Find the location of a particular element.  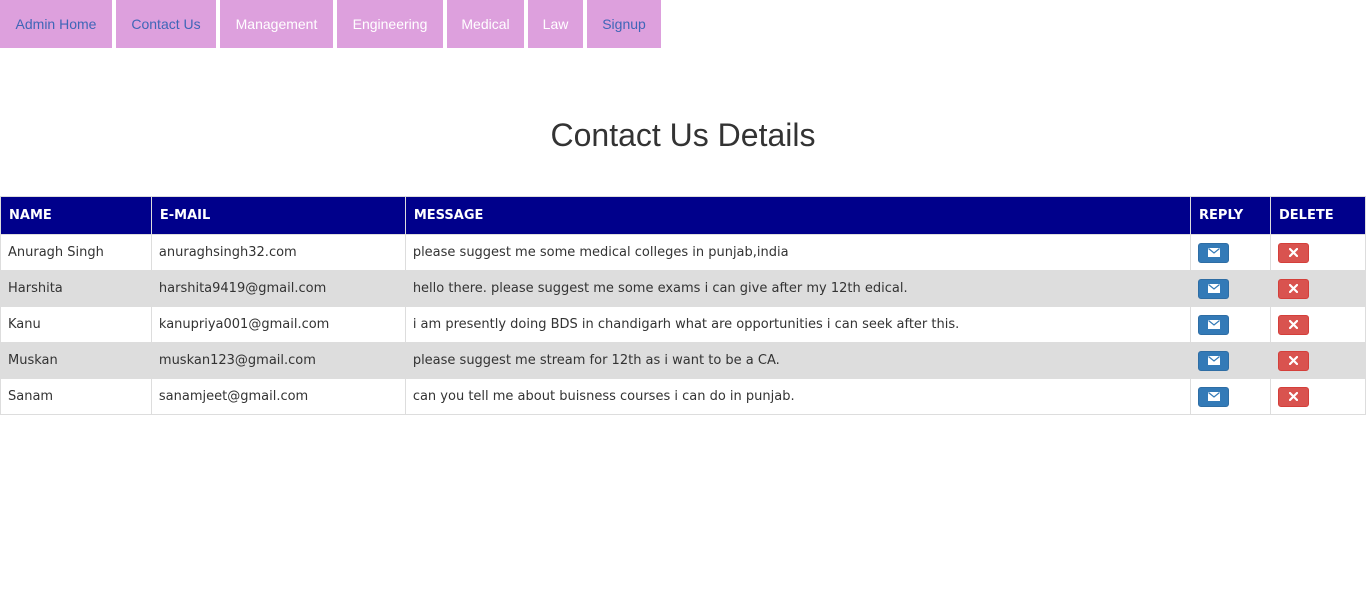

column-header-delete: DELETE is located at coordinates (1318, 215).